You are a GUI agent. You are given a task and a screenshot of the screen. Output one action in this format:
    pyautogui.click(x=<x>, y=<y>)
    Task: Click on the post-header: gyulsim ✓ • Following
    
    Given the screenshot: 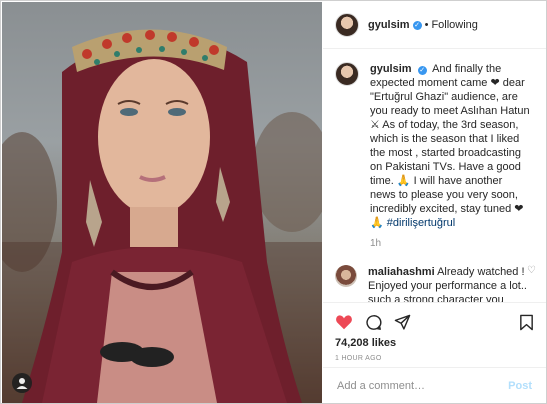 What is the action you would take?
    pyautogui.click(x=434, y=25)
    